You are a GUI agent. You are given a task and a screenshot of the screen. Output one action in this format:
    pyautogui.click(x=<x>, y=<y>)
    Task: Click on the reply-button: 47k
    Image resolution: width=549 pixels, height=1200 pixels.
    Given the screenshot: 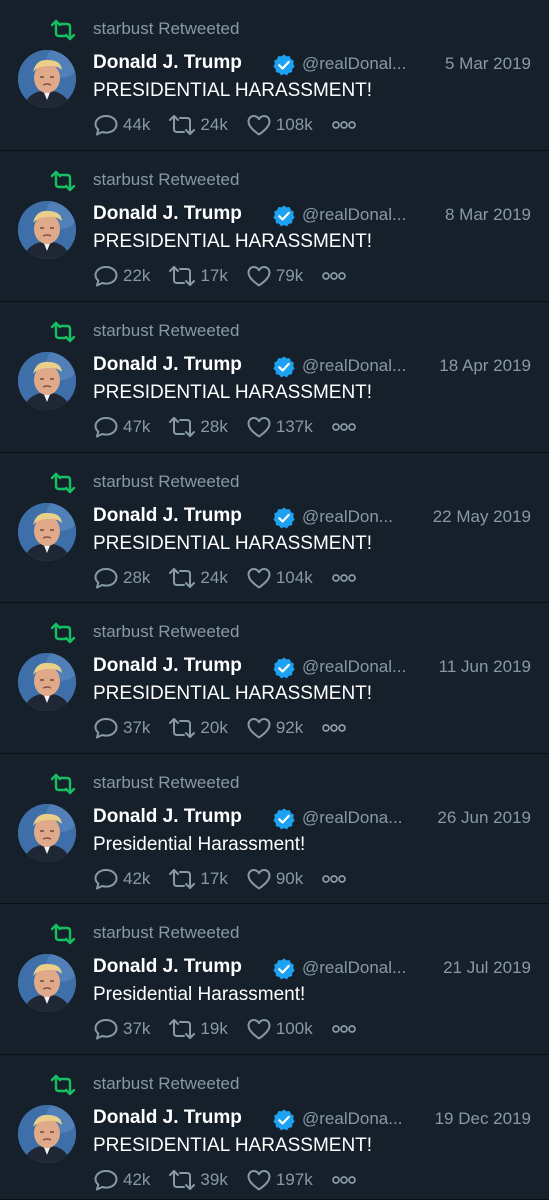 What is the action you would take?
    pyautogui.click(x=121, y=427)
    